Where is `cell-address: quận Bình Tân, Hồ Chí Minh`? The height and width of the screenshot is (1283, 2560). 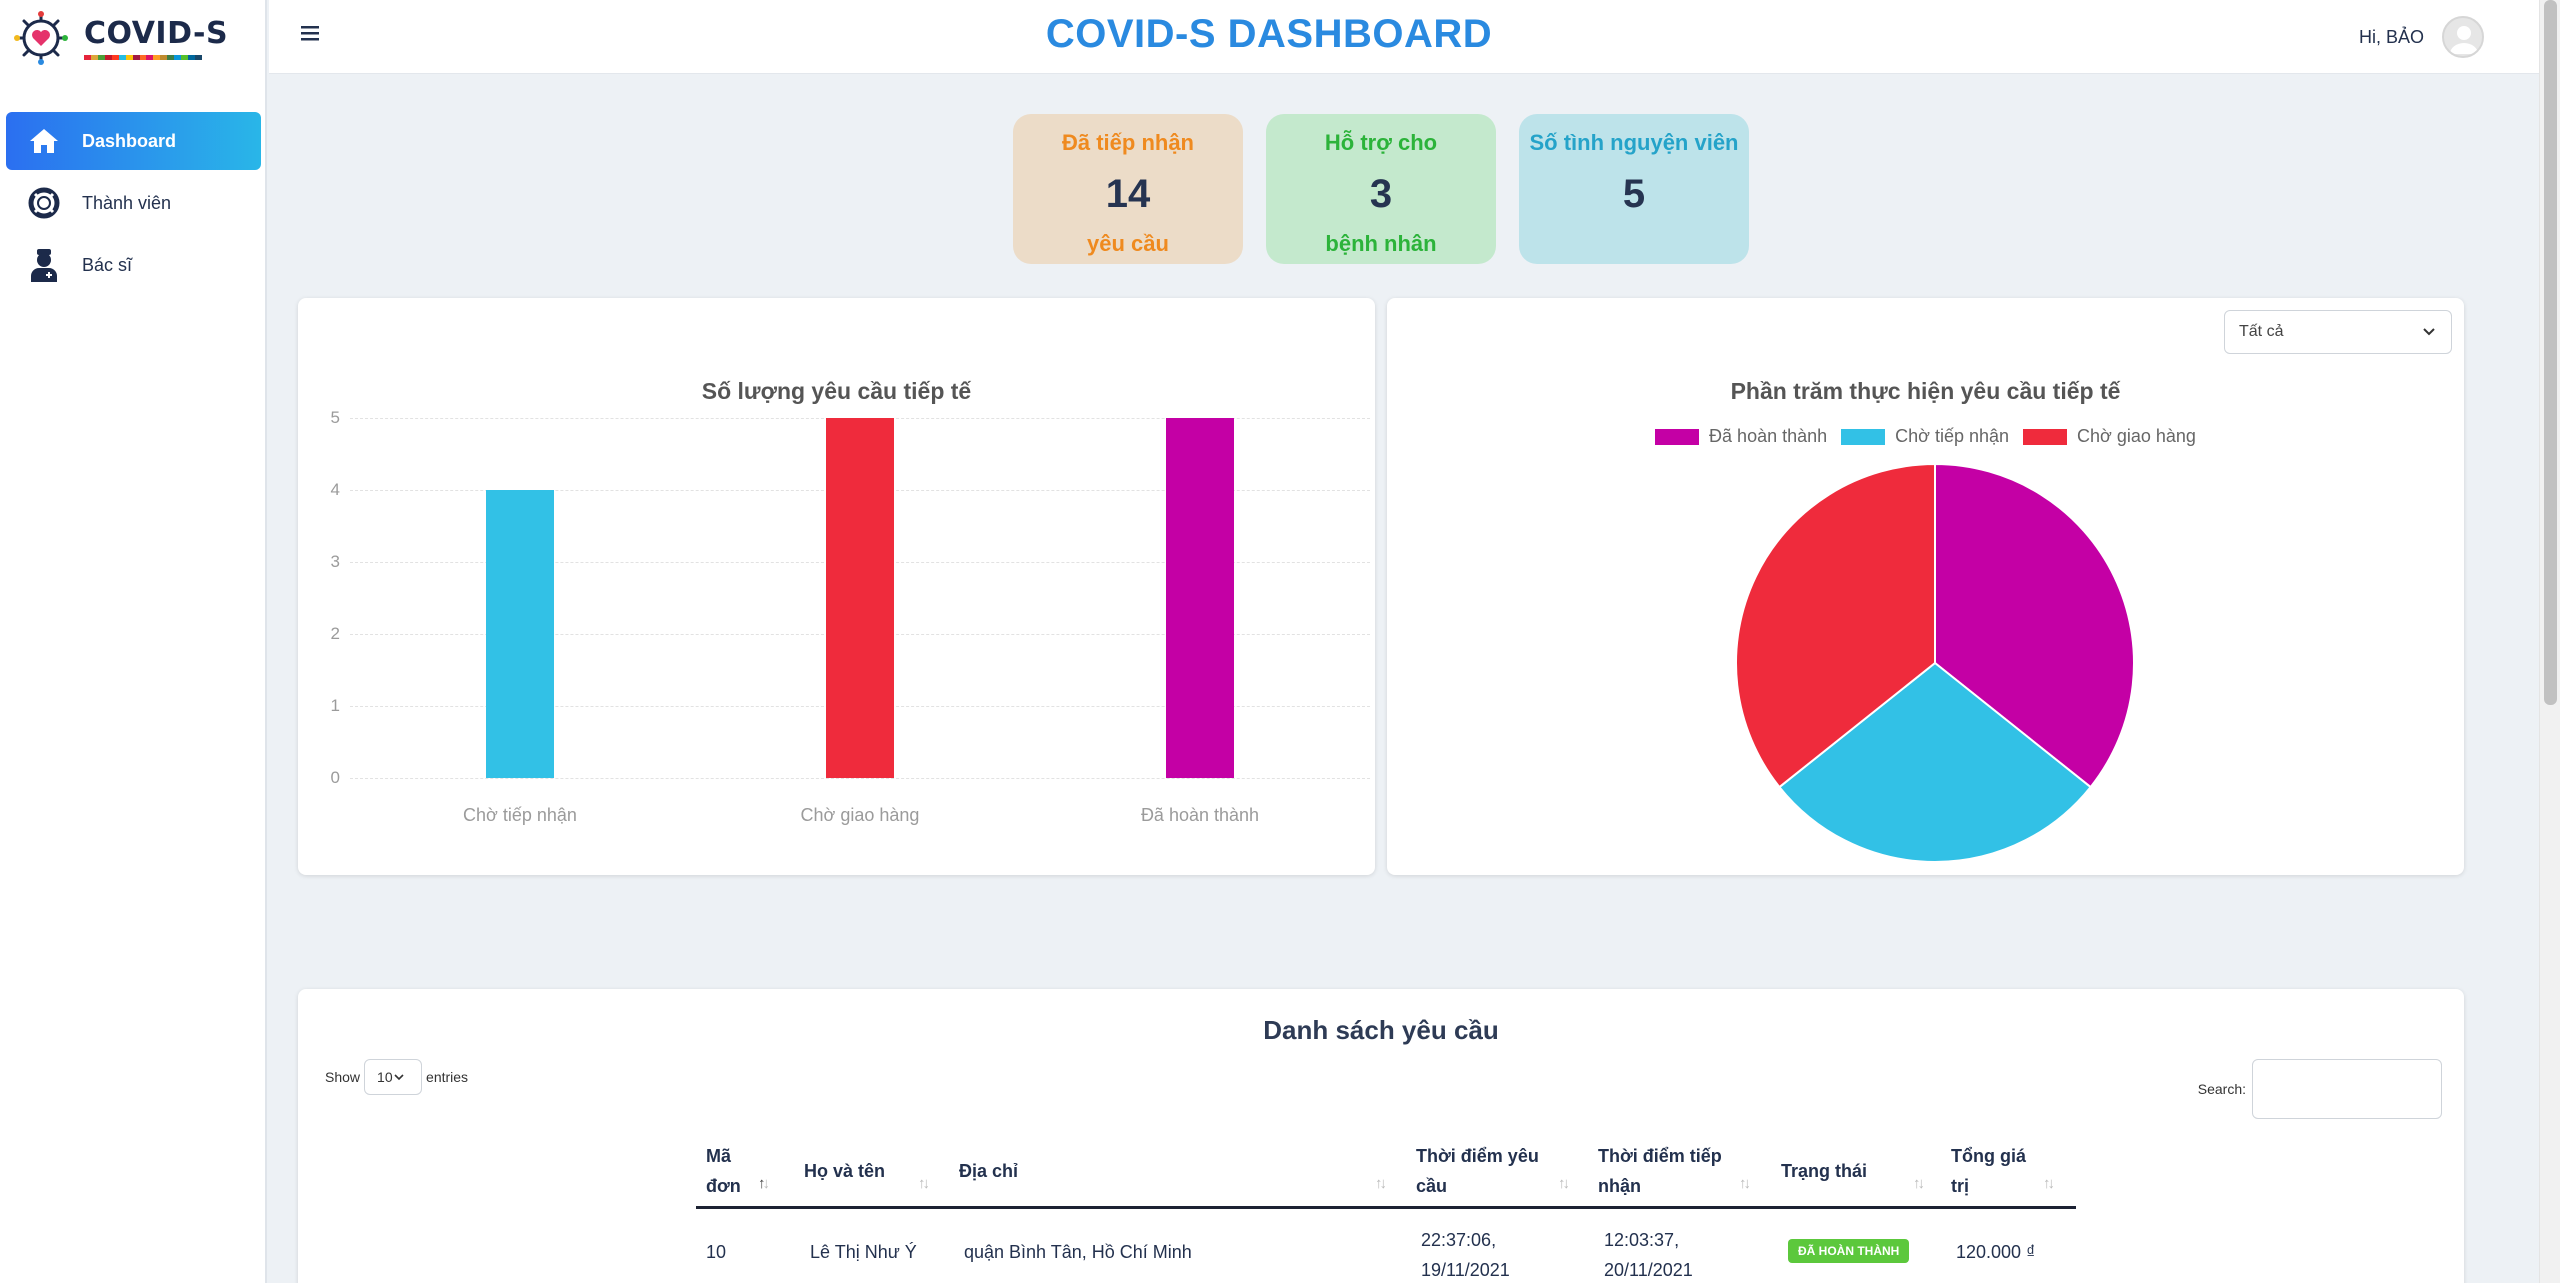 cell-address: quận Bình Tân, Hồ Chí Minh is located at coordinates (1078, 1252).